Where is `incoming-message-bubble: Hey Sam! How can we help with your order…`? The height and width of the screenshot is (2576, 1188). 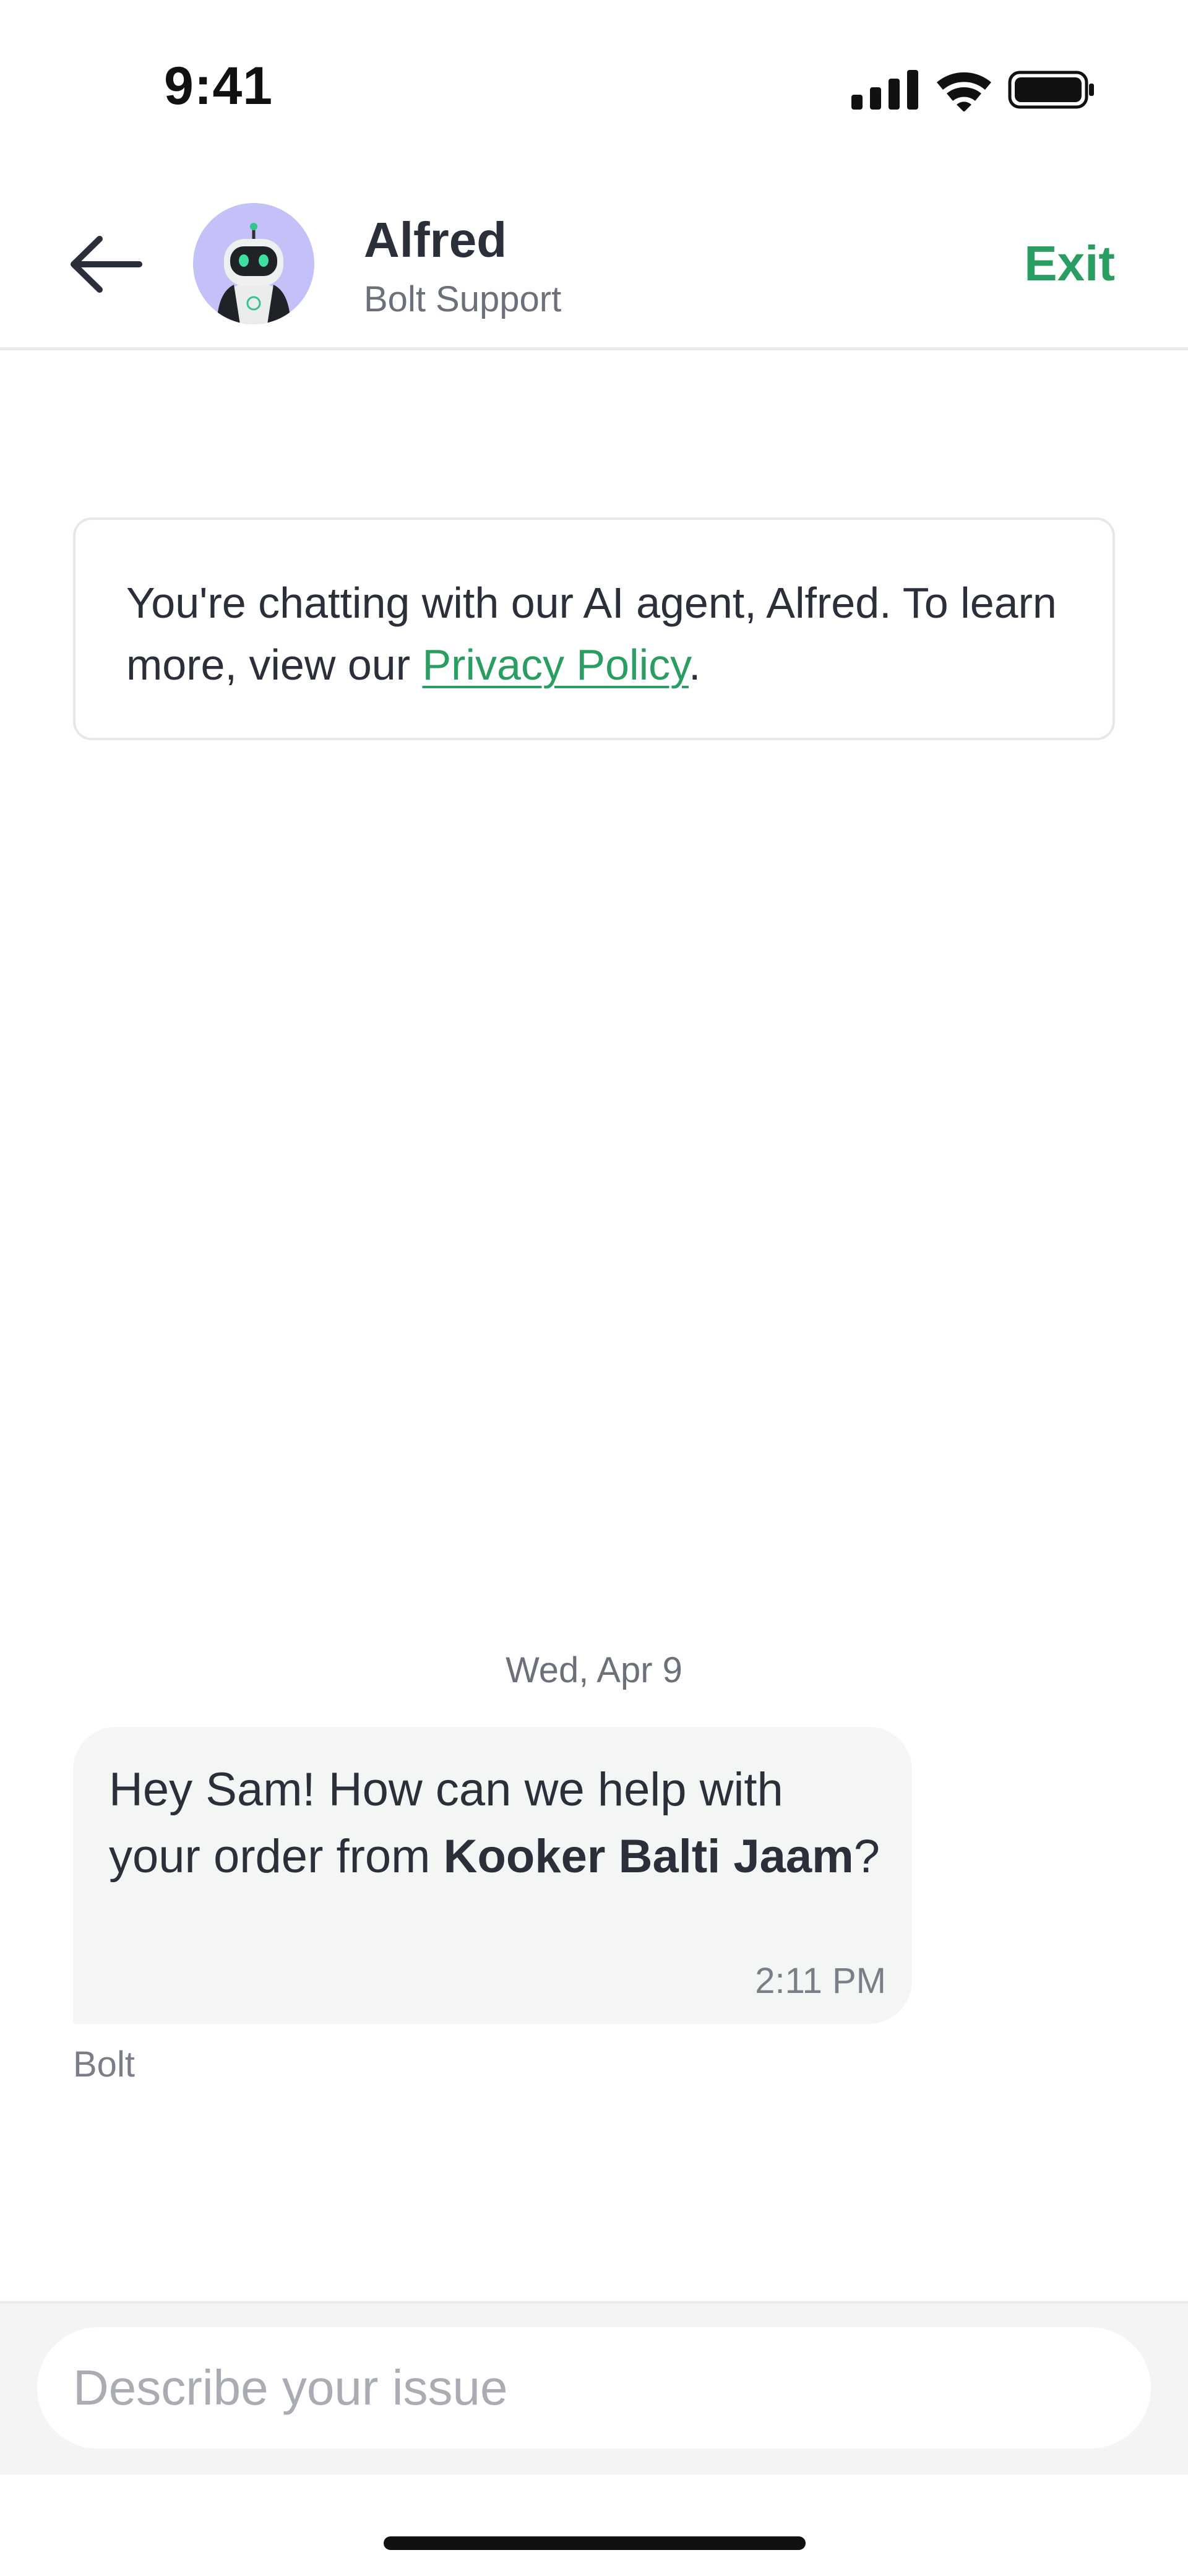
incoming-message-bubble: Hey Sam! How can we help with your order… is located at coordinates (492, 1875).